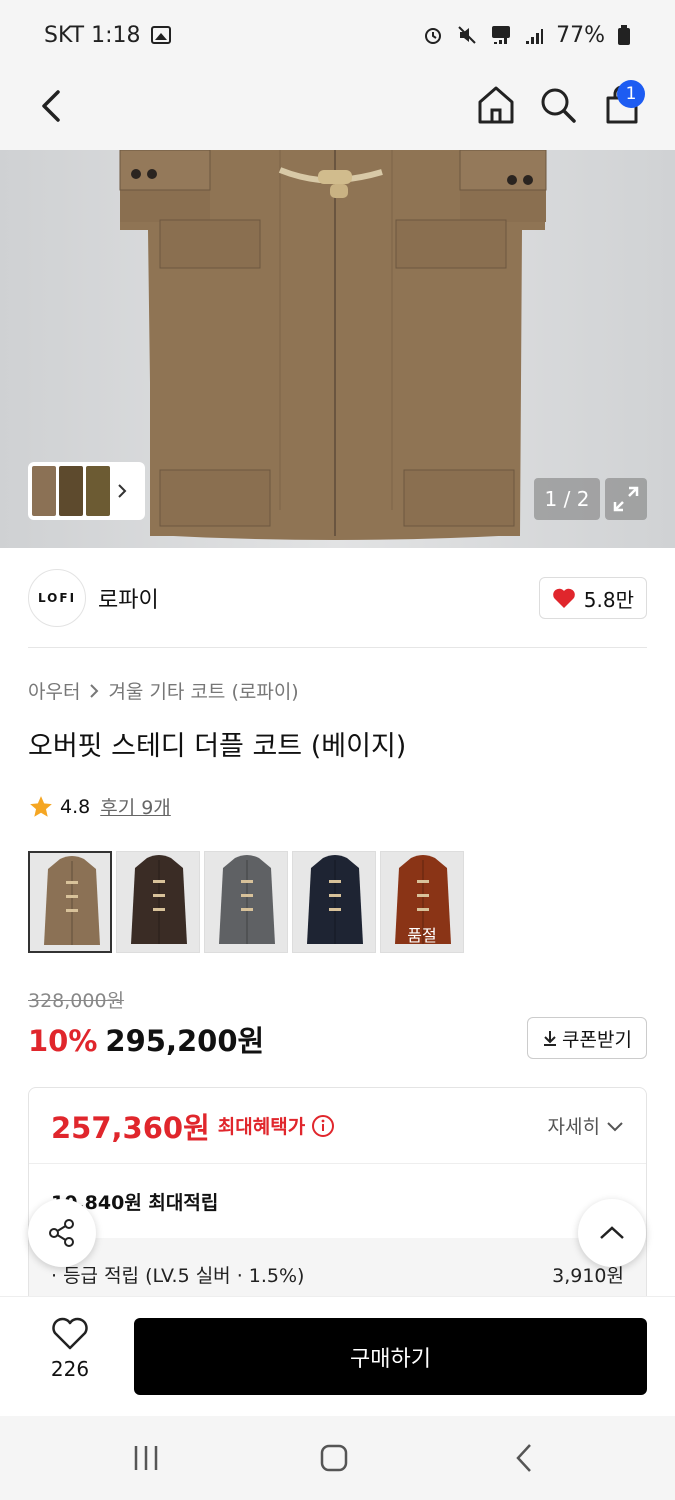 Image resolution: width=675 pixels, height=1500 pixels. I want to click on brand-like-count: 5.8만, so click(608, 599).